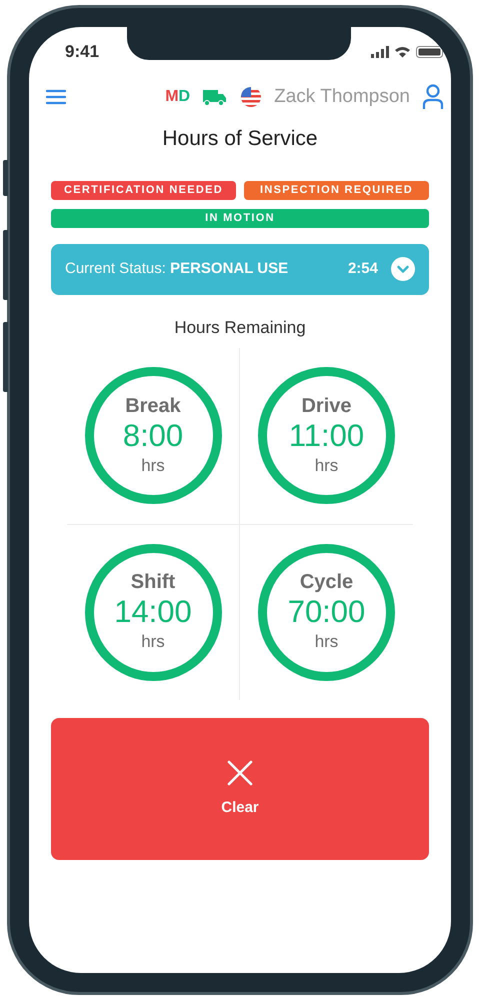  Describe the element at coordinates (240, 327) in the screenshot. I see `section-heading: Hours Remaining` at that location.